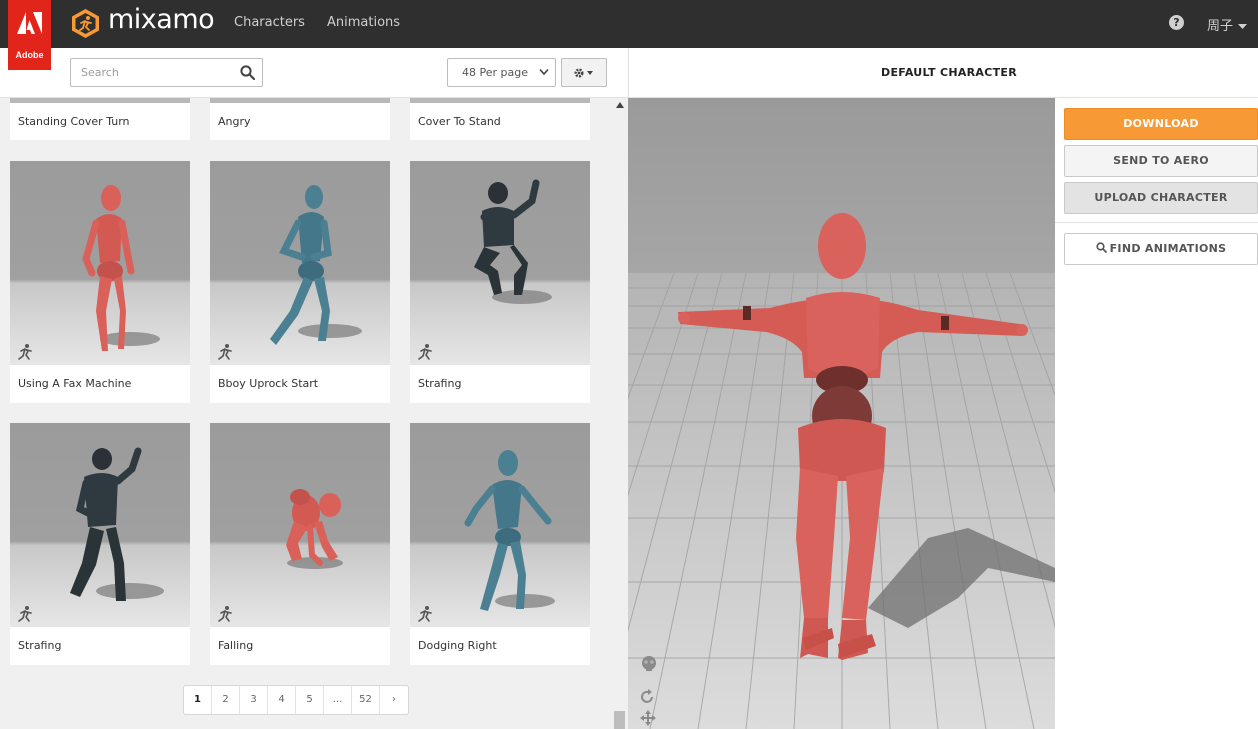 The width and height of the screenshot is (1258, 729). Describe the element at coordinates (75, 383) in the screenshot. I see `card-label: Using A Fax Machine` at that location.